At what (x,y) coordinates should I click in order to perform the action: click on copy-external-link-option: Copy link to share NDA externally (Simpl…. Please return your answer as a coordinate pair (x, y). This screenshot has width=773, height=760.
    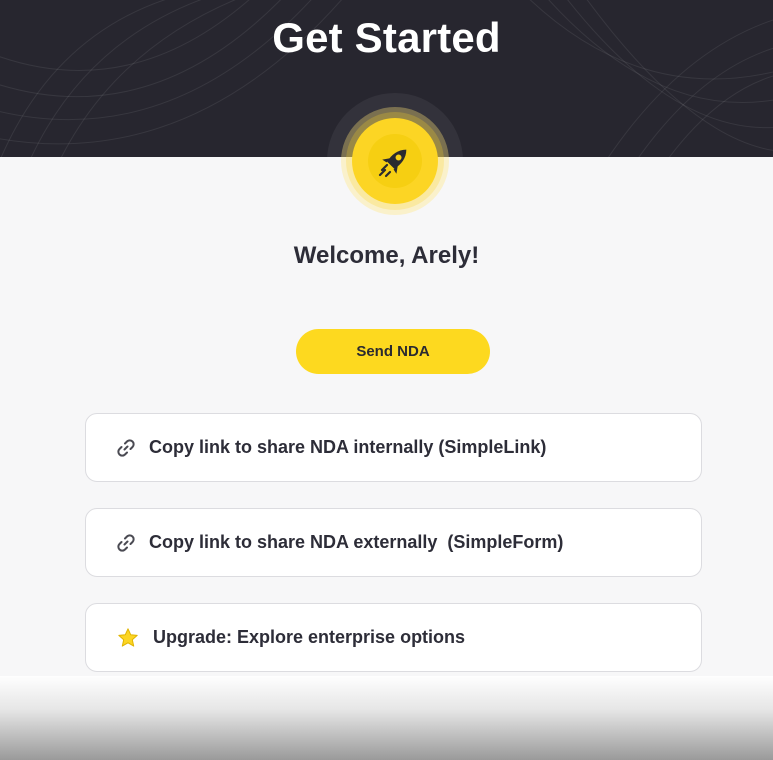
    Looking at the image, I should click on (393, 542).